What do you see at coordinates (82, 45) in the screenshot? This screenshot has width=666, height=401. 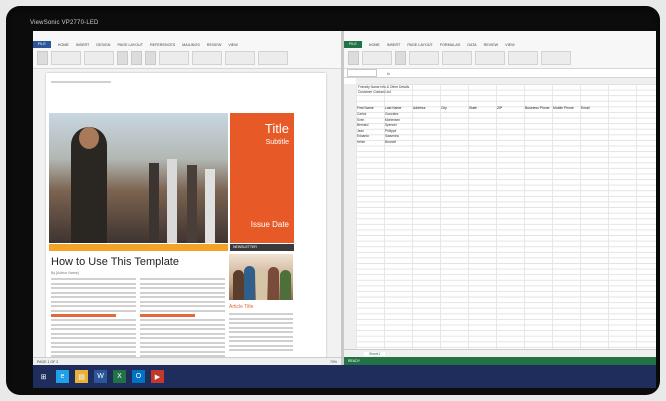 I see `word-tab-insert: INSERT` at bounding box center [82, 45].